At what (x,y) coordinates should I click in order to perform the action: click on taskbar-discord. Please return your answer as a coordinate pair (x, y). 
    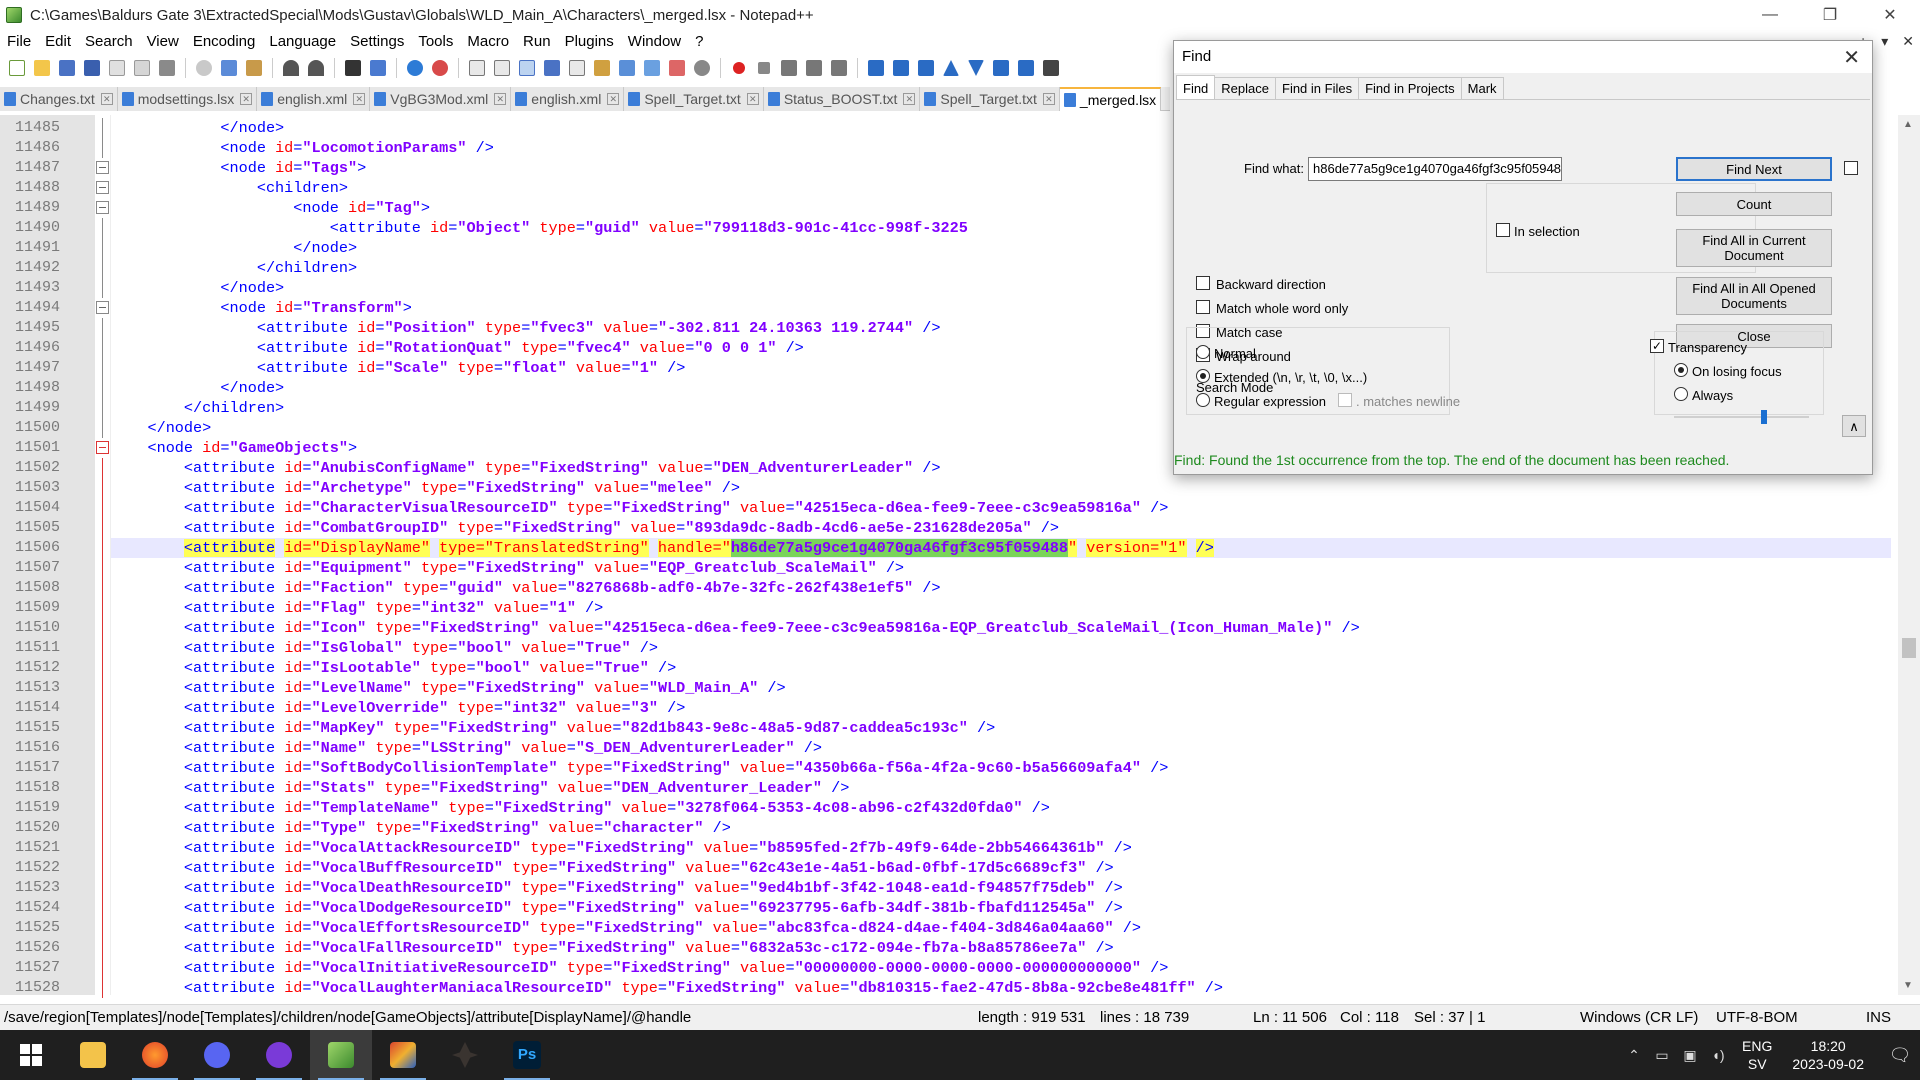
    Looking at the image, I should click on (217, 1055).